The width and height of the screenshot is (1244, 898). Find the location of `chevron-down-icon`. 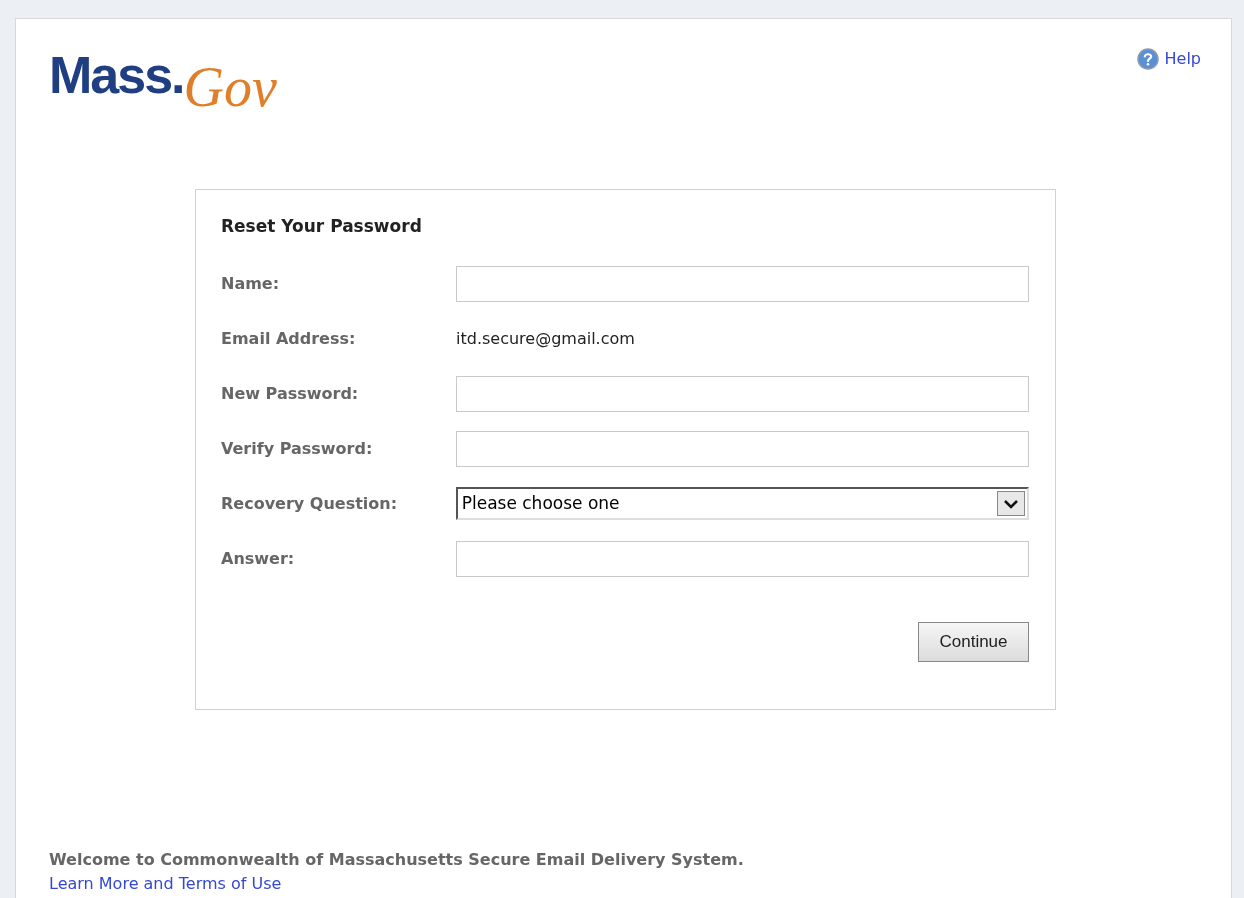

chevron-down-icon is located at coordinates (1011, 503).